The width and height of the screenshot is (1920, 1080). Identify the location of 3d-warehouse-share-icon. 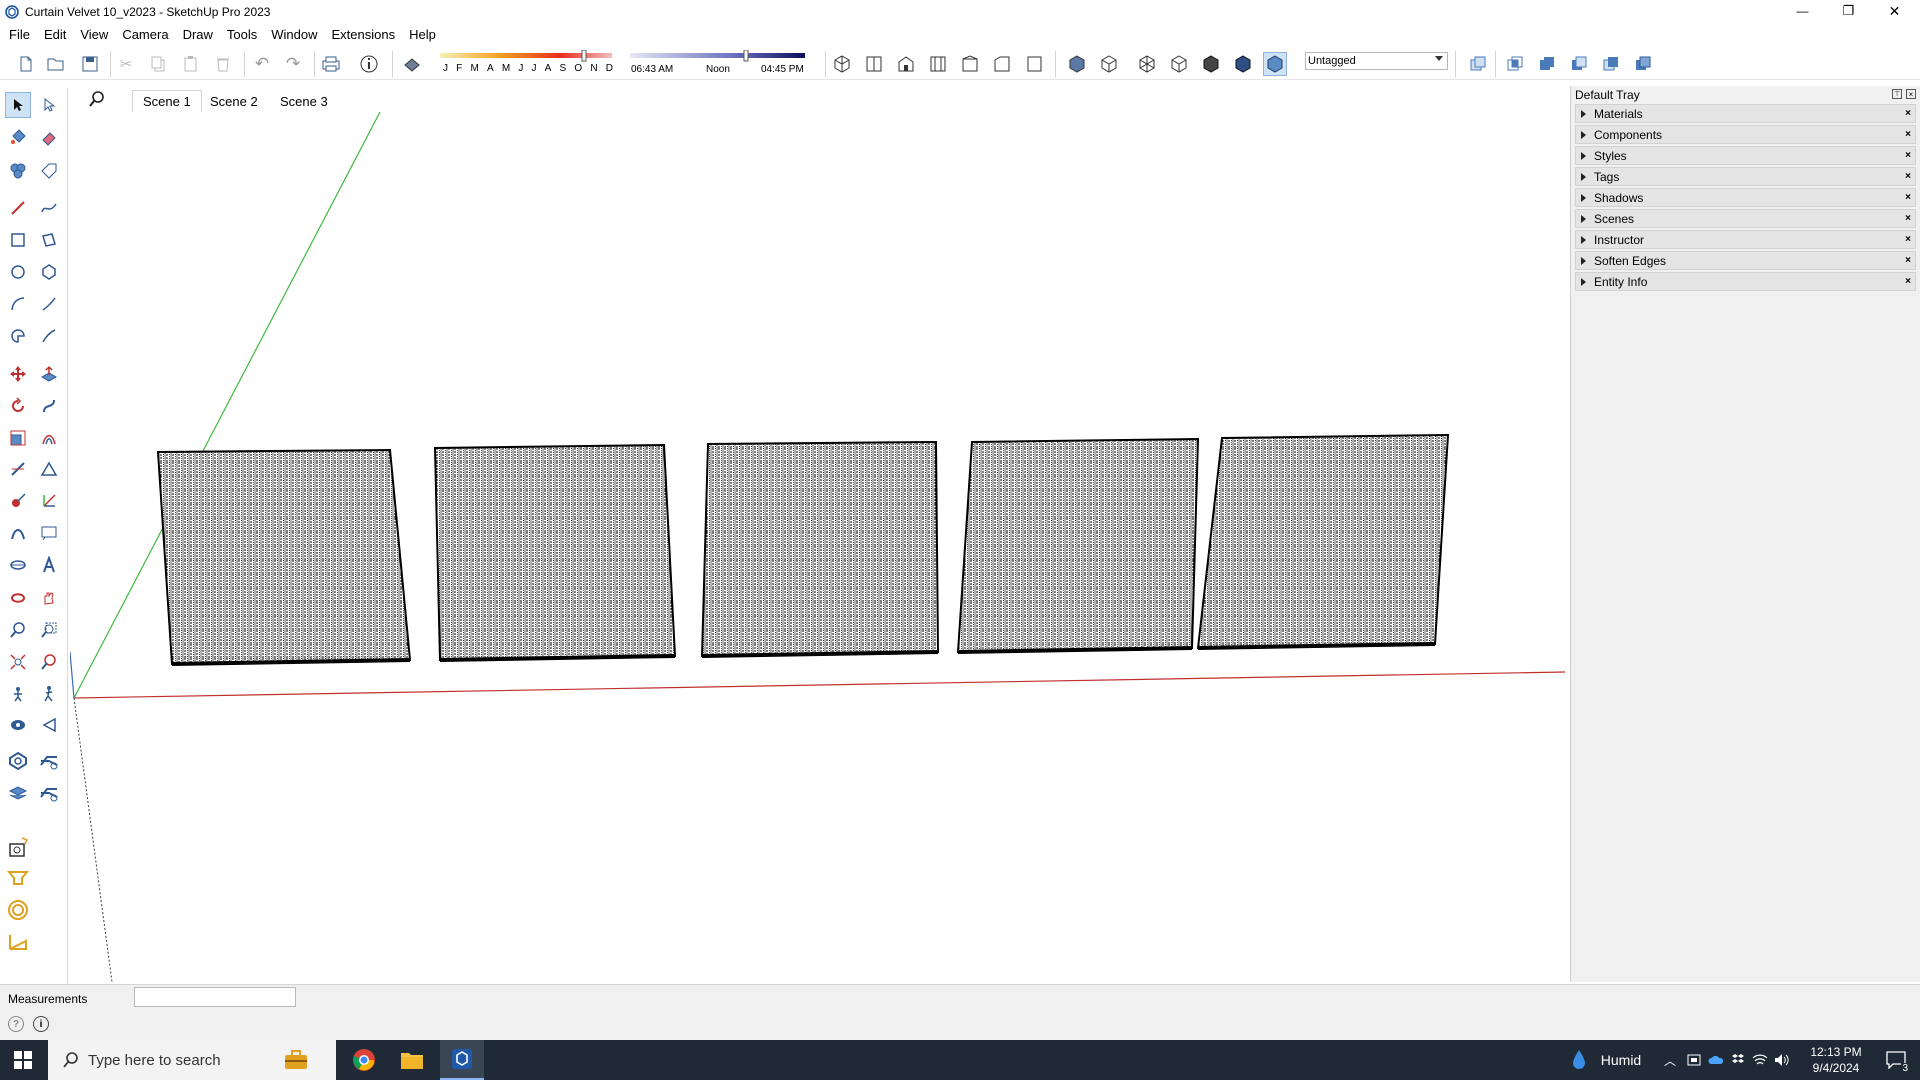
(18, 910).